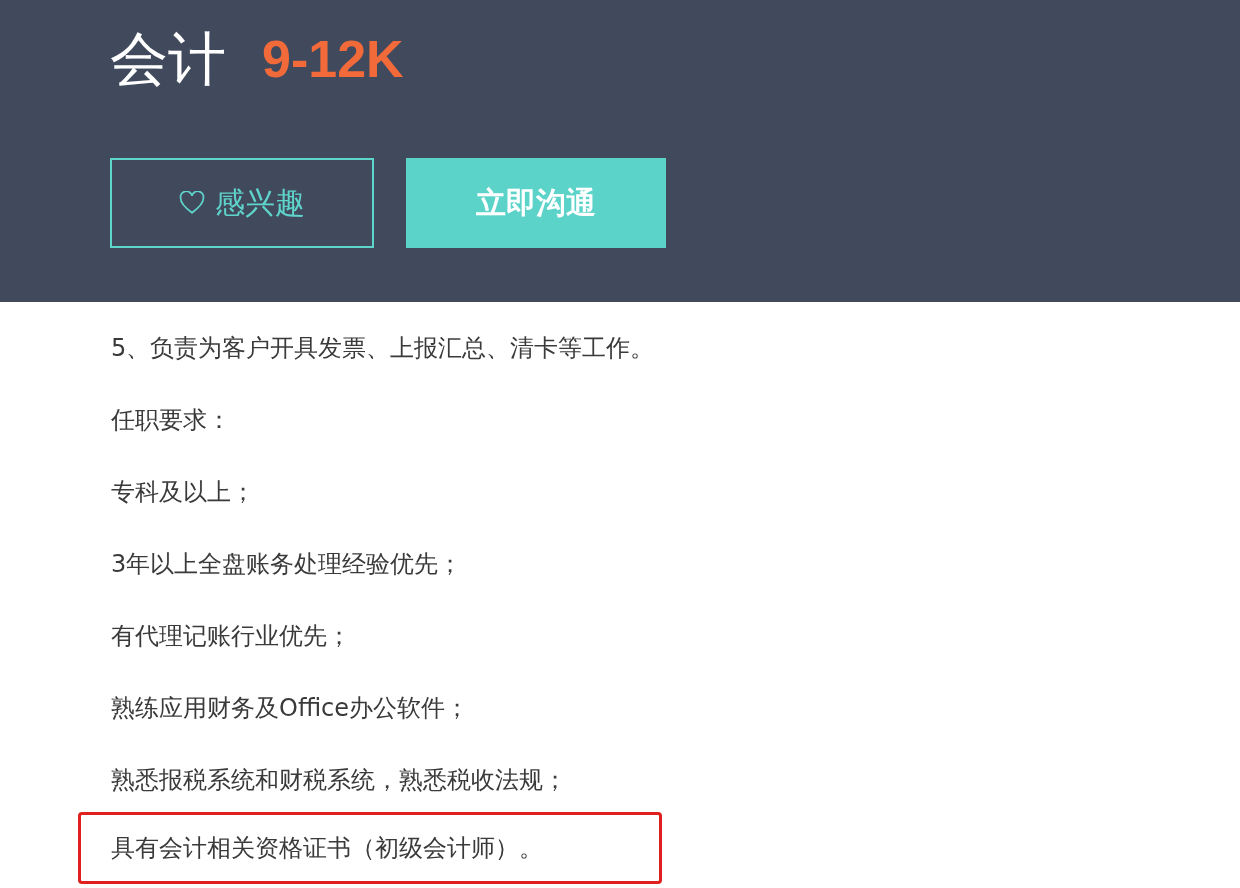 This screenshot has width=1240, height=888. Describe the element at coordinates (333, 59) in the screenshot. I see `salary: 9-12K` at that location.